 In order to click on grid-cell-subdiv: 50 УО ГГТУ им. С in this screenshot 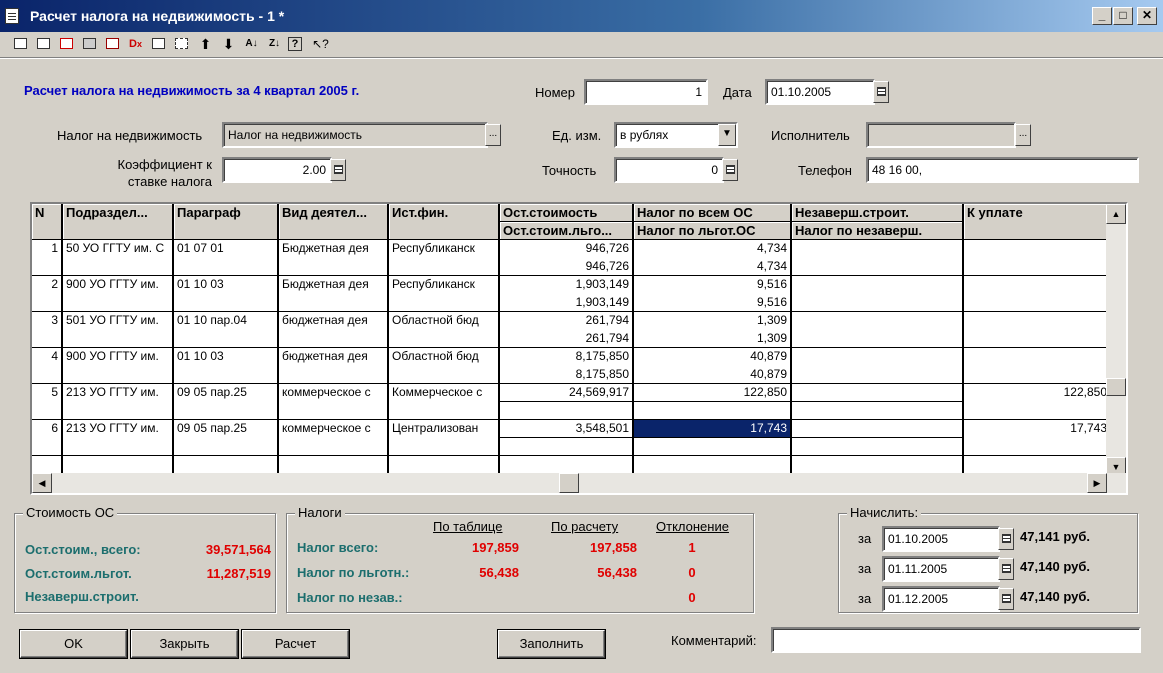, I will do `click(118, 258)`.